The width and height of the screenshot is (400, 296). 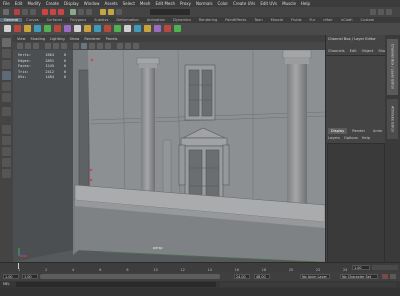 What do you see at coordinates (61, 12) in the screenshot?
I see `select-by-component-icon` at bounding box center [61, 12].